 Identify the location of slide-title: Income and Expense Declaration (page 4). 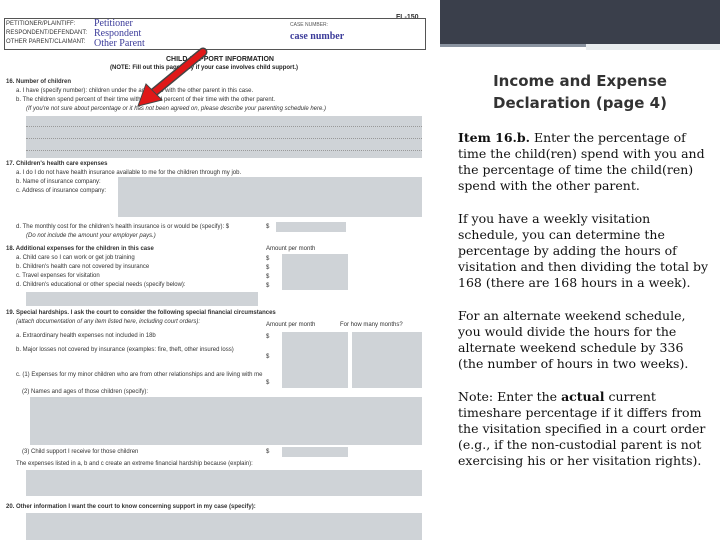
(580, 92).